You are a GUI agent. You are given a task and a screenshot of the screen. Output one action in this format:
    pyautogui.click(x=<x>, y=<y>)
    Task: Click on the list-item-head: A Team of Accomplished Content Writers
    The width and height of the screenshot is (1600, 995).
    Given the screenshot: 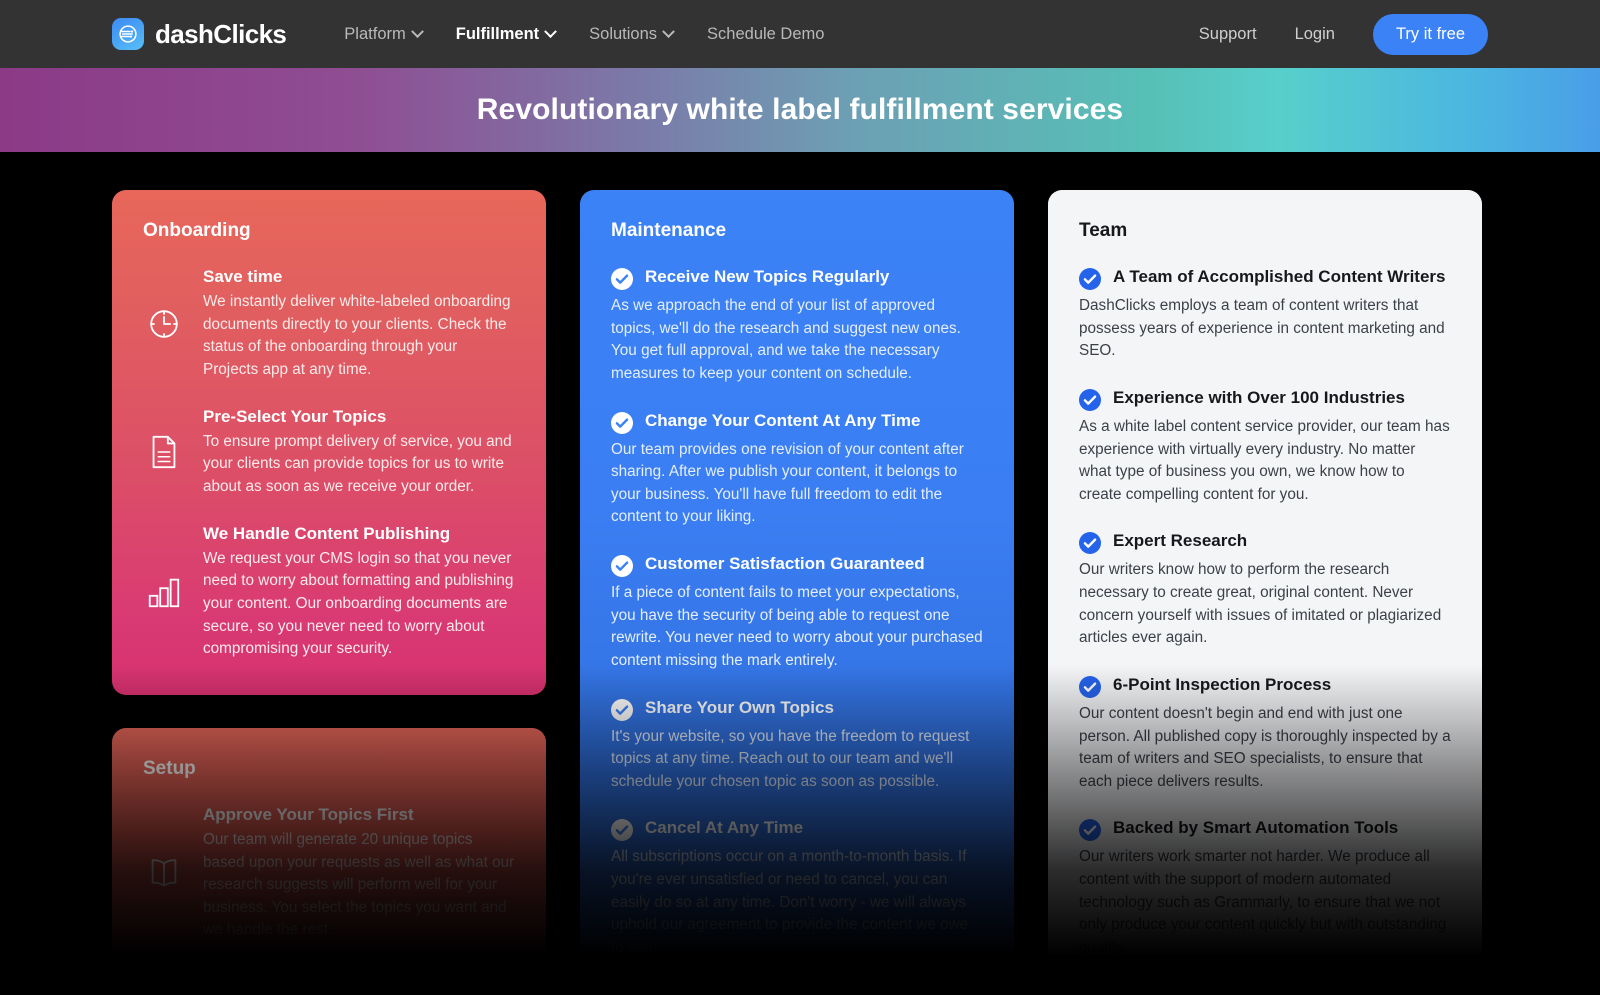 What is the action you would take?
    pyautogui.click(x=1265, y=278)
    